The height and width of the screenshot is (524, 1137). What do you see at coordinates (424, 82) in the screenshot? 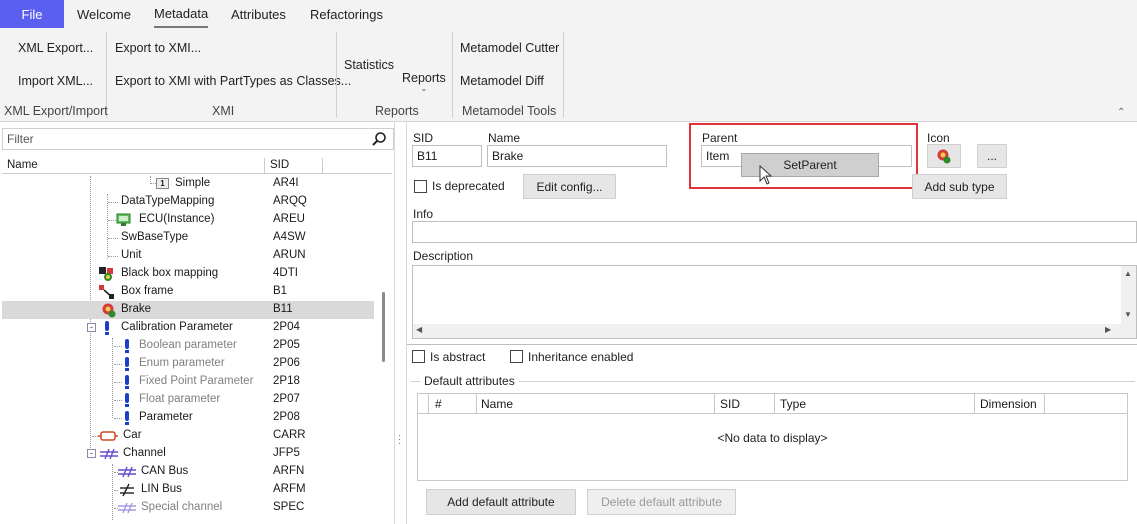
I see `reports-dropdown-button: Reports ⌄` at bounding box center [424, 82].